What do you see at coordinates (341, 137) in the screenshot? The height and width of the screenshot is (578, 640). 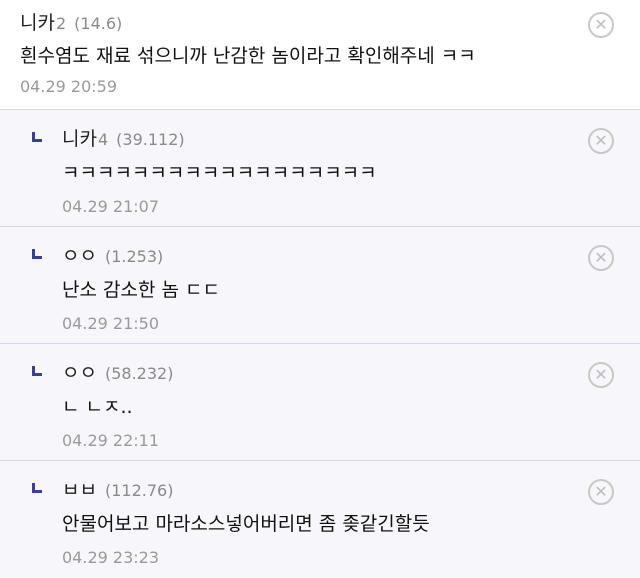 I see `comment-header: 니카 4 (39.112)` at bounding box center [341, 137].